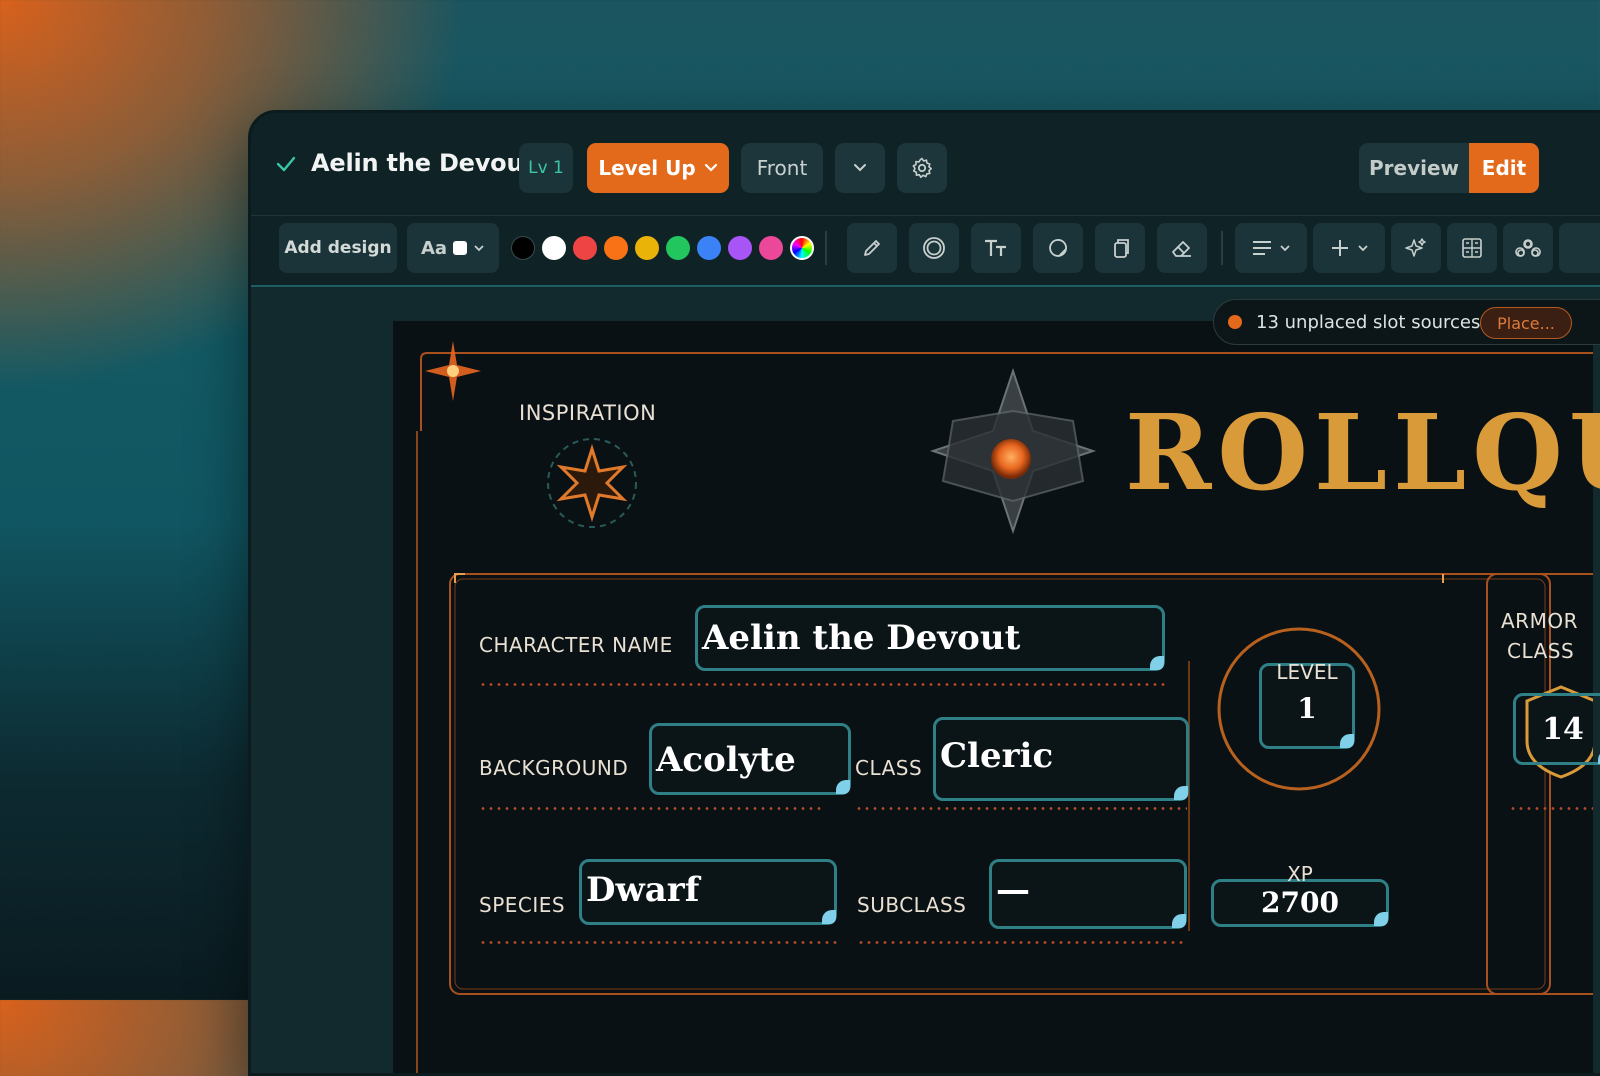 The image size is (1600, 1076). What do you see at coordinates (1262, 248) in the screenshot?
I see `align-left-icon` at bounding box center [1262, 248].